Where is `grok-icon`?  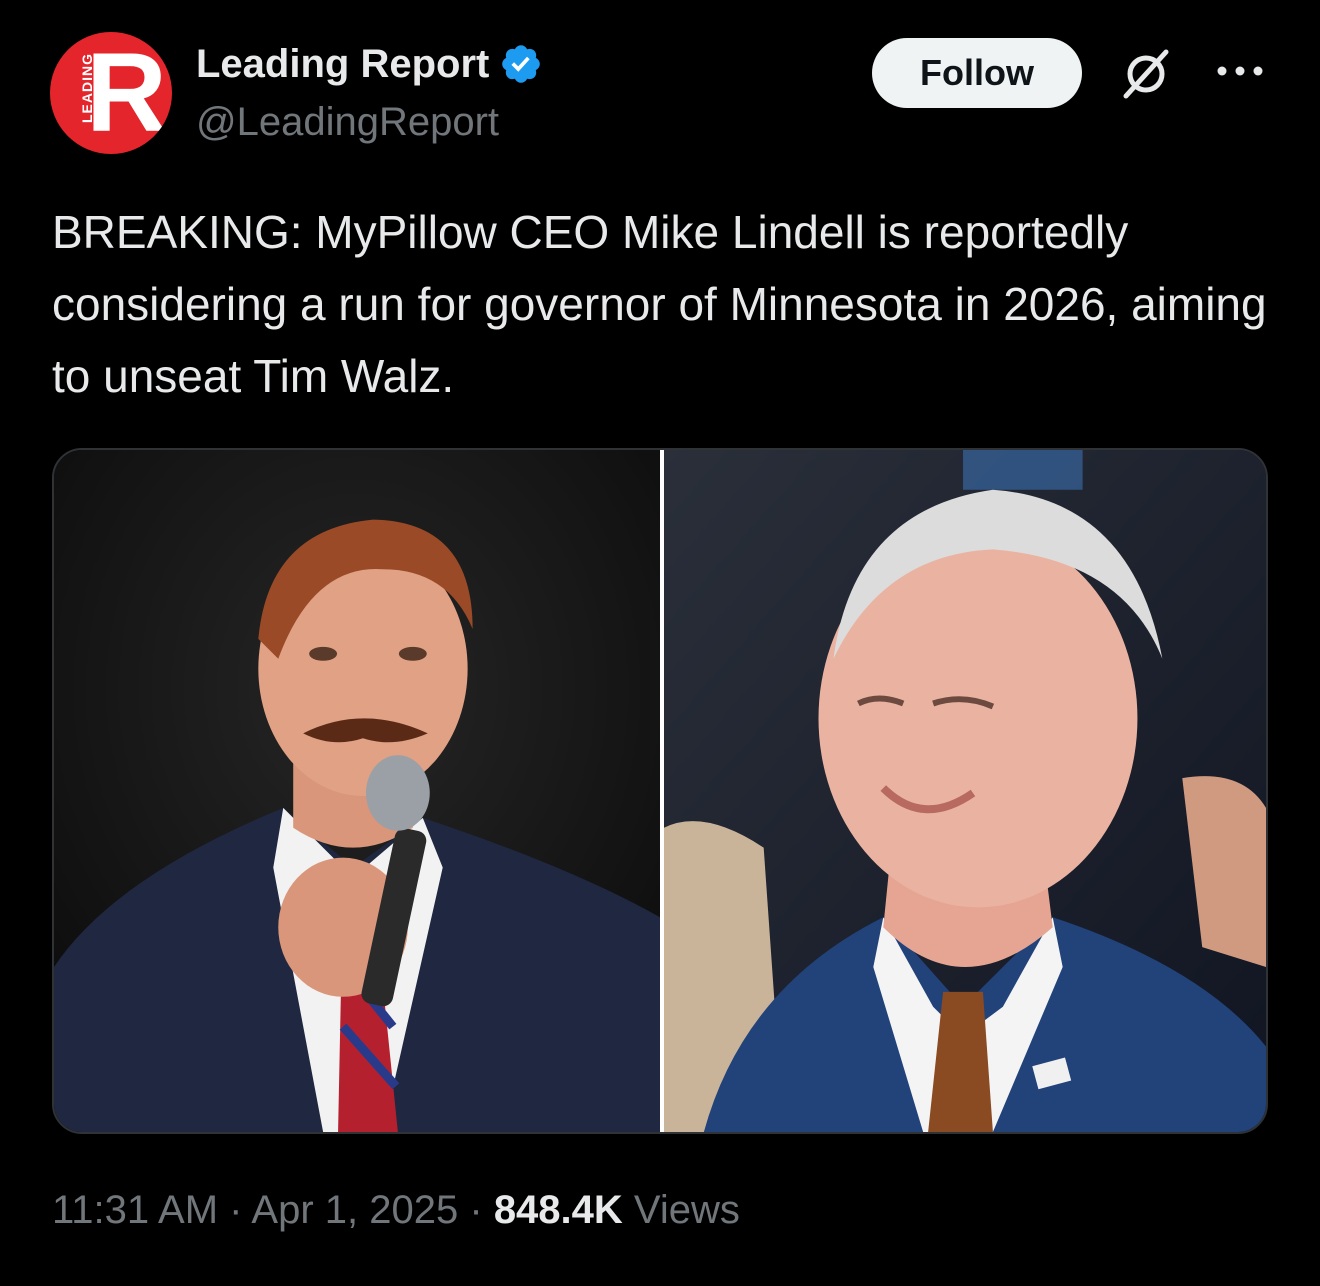
grok-icon is located at coordinates (1146, 74).